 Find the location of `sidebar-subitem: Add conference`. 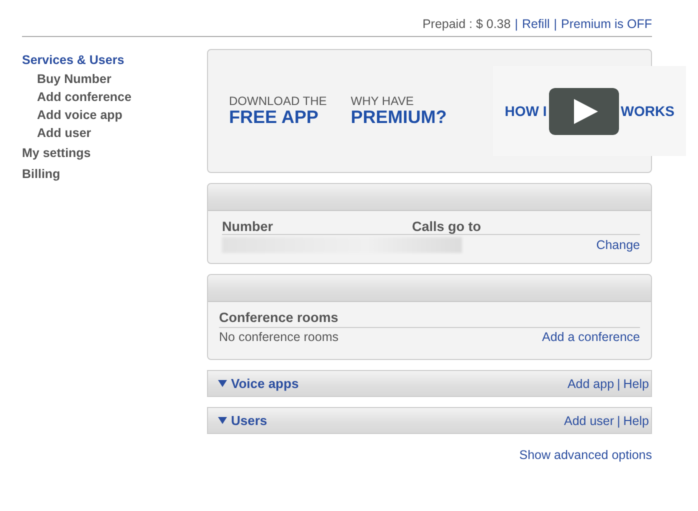

sidebar-subitem: Add conference is located at coordinates (114, 97).